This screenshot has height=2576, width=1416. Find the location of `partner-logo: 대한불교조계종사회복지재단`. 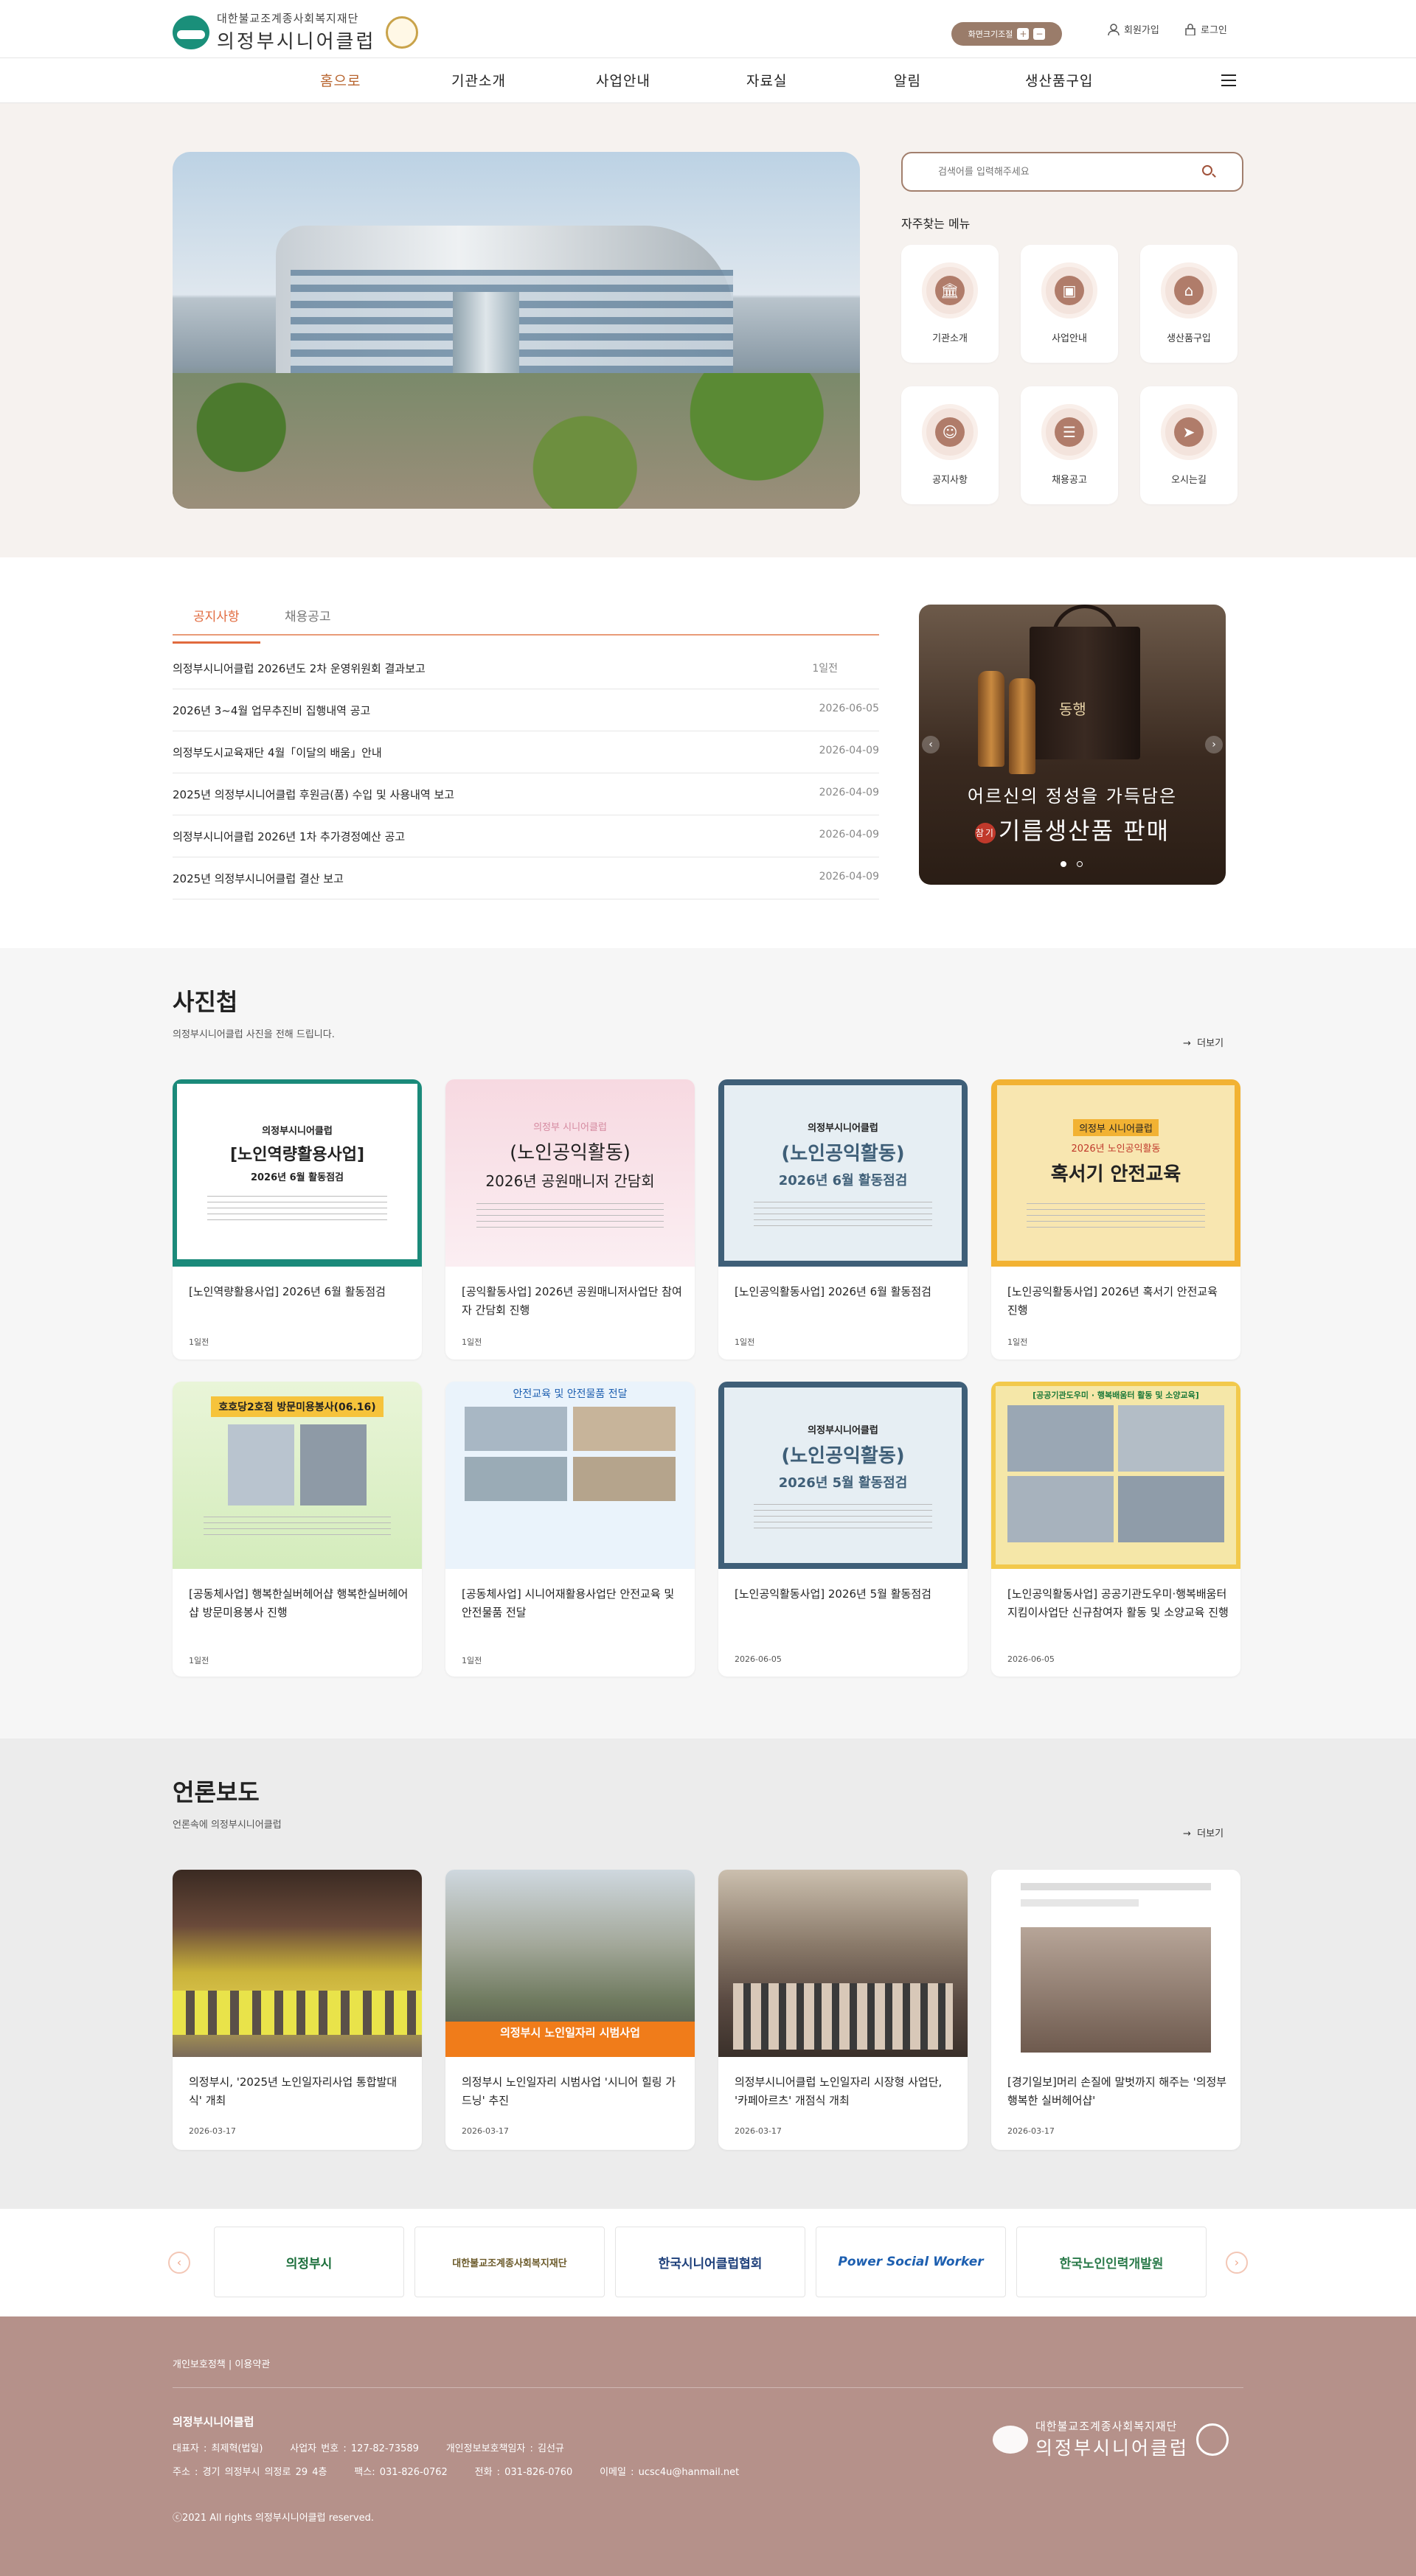

partner-logo: 대한불교조계종사회복지재단 is located at coordinates (509, 2262).